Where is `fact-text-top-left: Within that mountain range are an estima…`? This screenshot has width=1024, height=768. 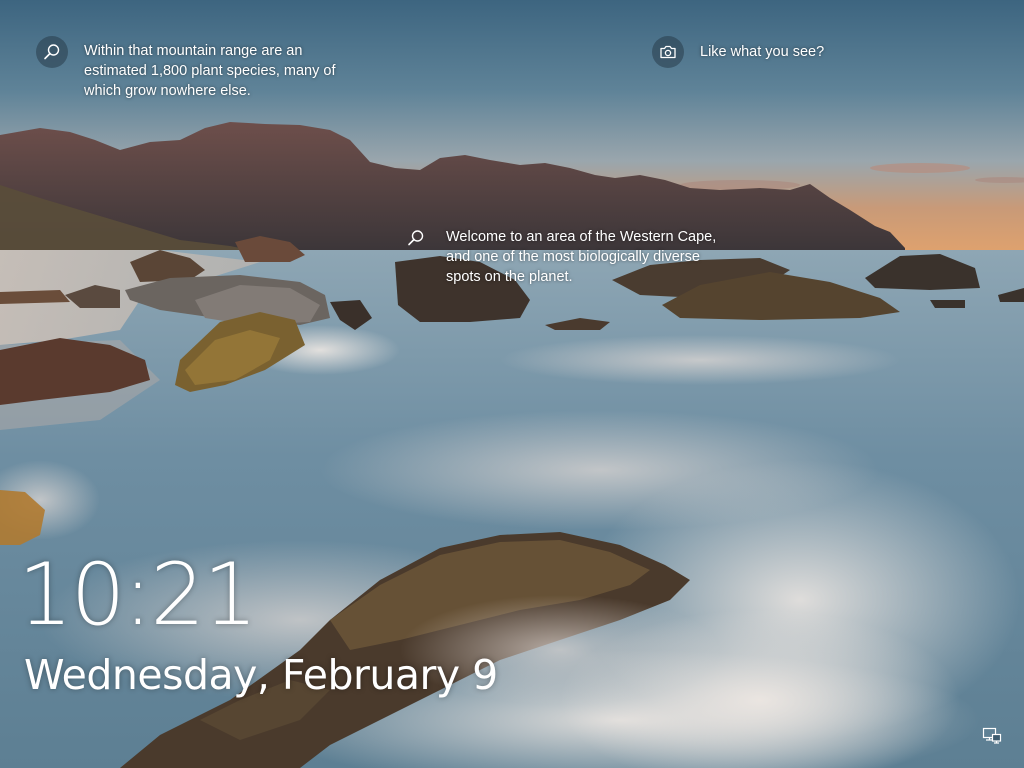
fact-text-top-left: Within that mountain range are an estima… is located at coordinates (210, 71).